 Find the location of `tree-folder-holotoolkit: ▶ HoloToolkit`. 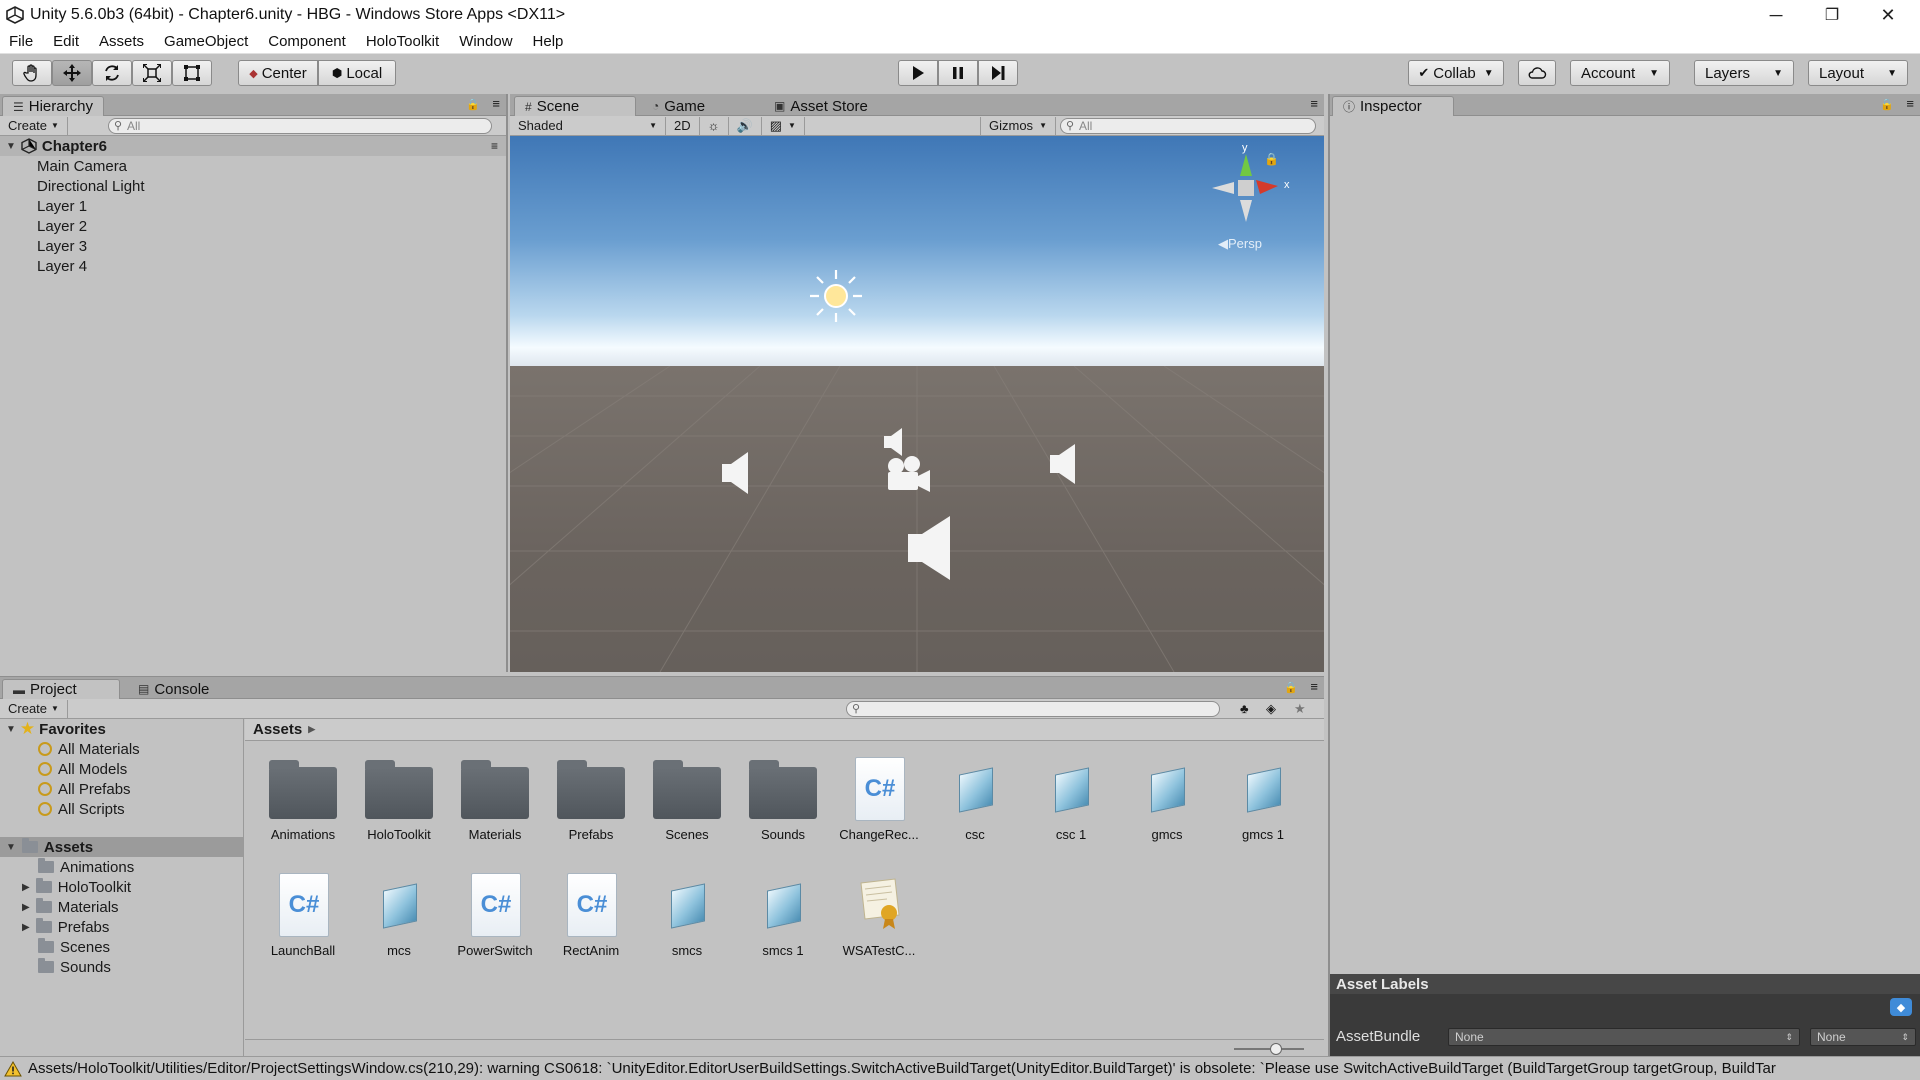

tree-folder-holotoolkit: ▶ HoloToolkit is located at coordinates (65, 887).